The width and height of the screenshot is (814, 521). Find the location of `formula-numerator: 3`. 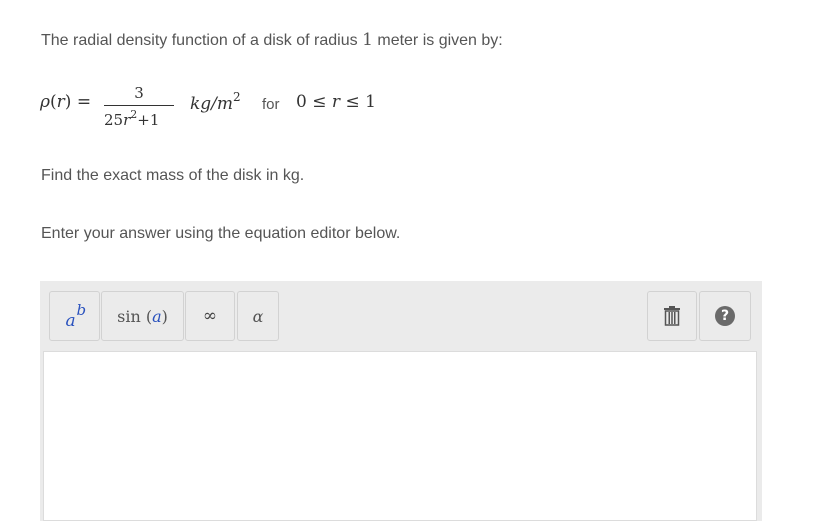

formula-numerator: 3 is located at coordinates (139, 93).